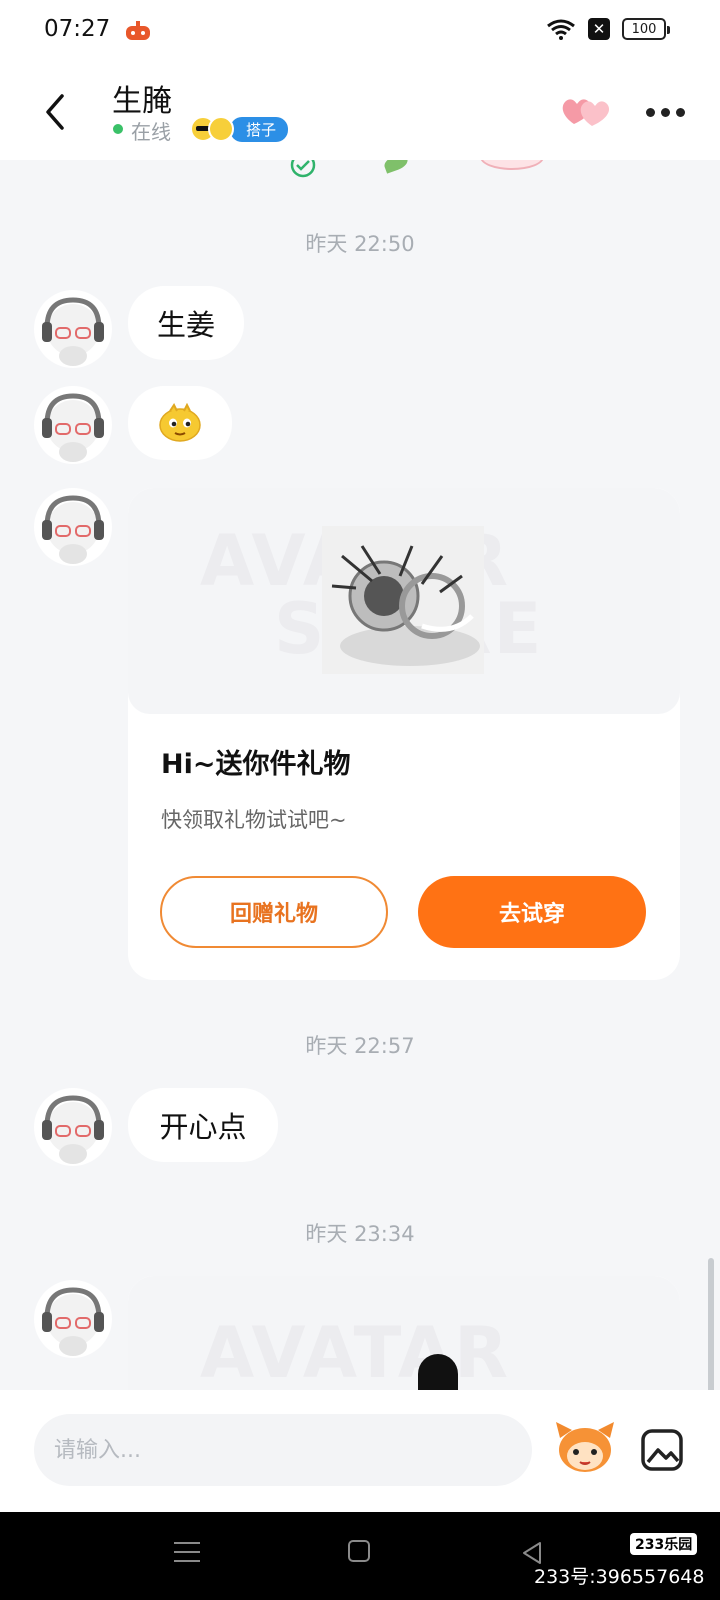 The width and height of the screenshot is (720, 1600). What do you see at coordinates (585, 112) in the screenshot?
I see `hearts-icon` at bounding box center [585, 112].